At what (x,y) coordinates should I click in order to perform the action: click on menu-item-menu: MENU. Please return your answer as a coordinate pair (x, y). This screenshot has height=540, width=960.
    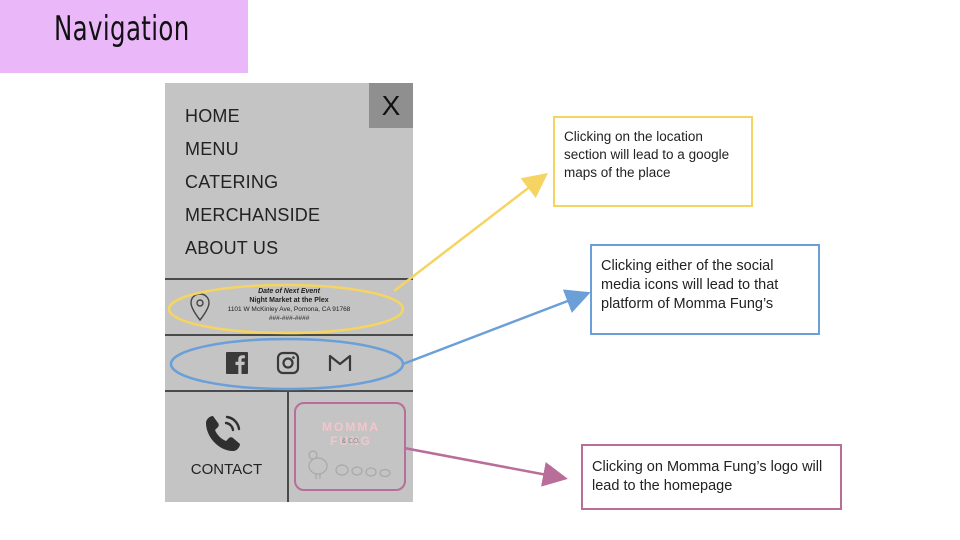
    Looking at the image, I should click on (212, 149).